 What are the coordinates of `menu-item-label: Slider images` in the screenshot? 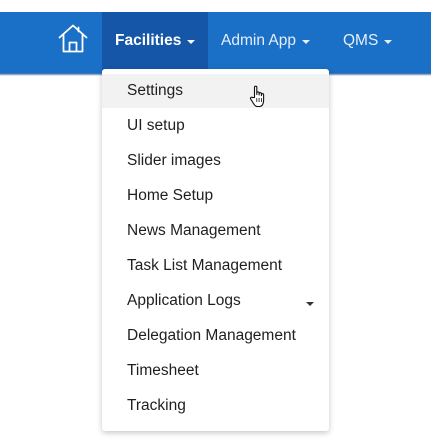 It's located at (174, 160).